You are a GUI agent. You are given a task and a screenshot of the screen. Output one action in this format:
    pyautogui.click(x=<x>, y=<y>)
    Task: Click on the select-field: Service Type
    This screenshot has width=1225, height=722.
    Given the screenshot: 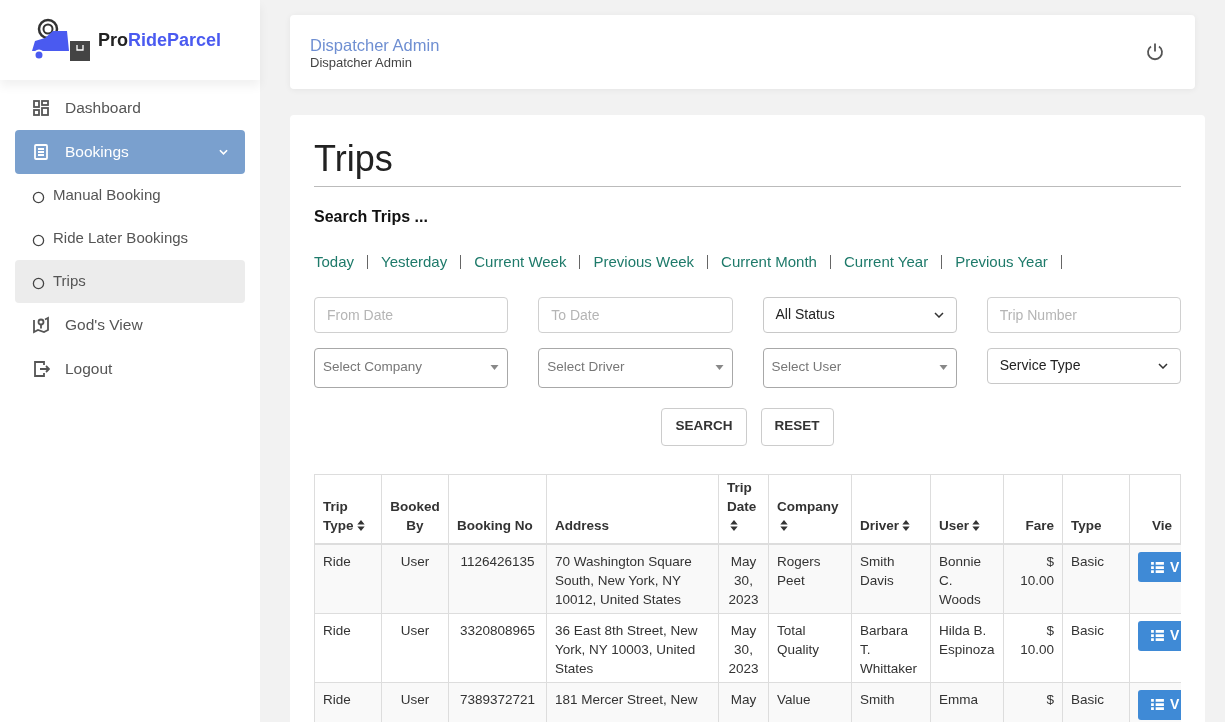 What is the action you would take?
    pyautogui.click(x=1083, y=365)
    